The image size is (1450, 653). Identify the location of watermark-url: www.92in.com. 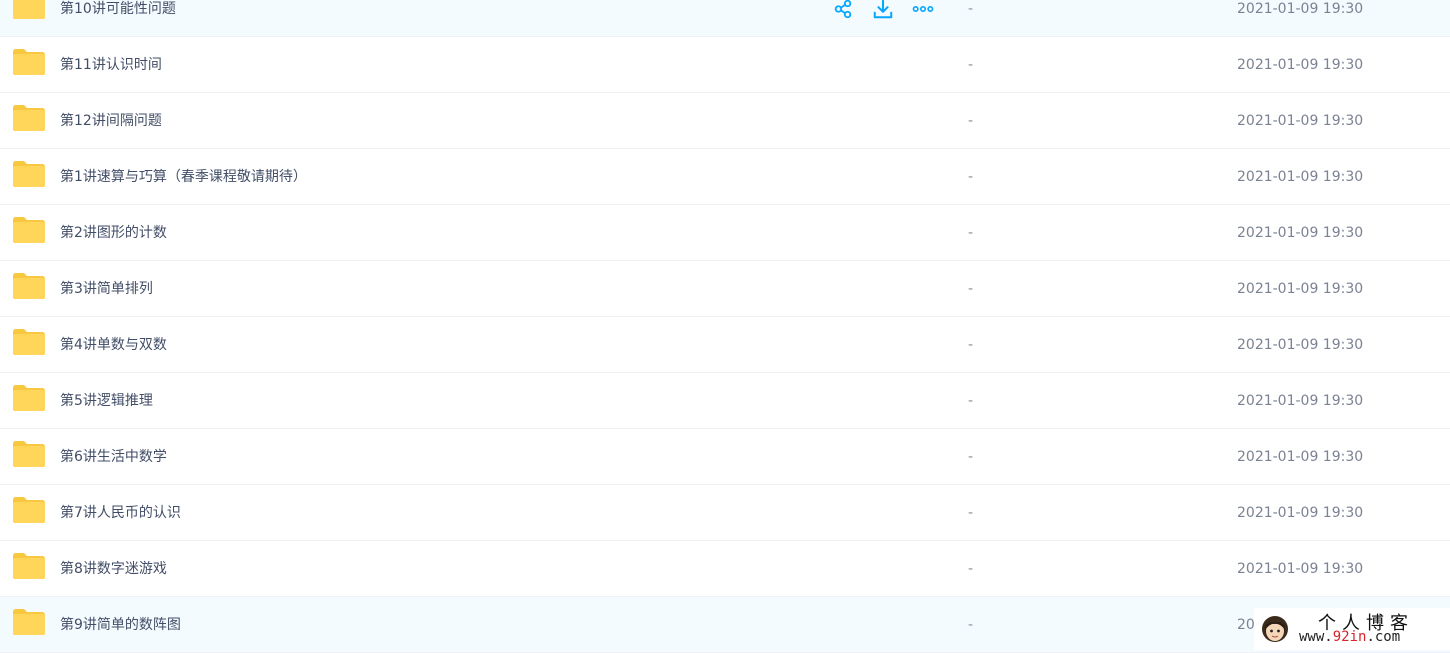
(1349, 637).